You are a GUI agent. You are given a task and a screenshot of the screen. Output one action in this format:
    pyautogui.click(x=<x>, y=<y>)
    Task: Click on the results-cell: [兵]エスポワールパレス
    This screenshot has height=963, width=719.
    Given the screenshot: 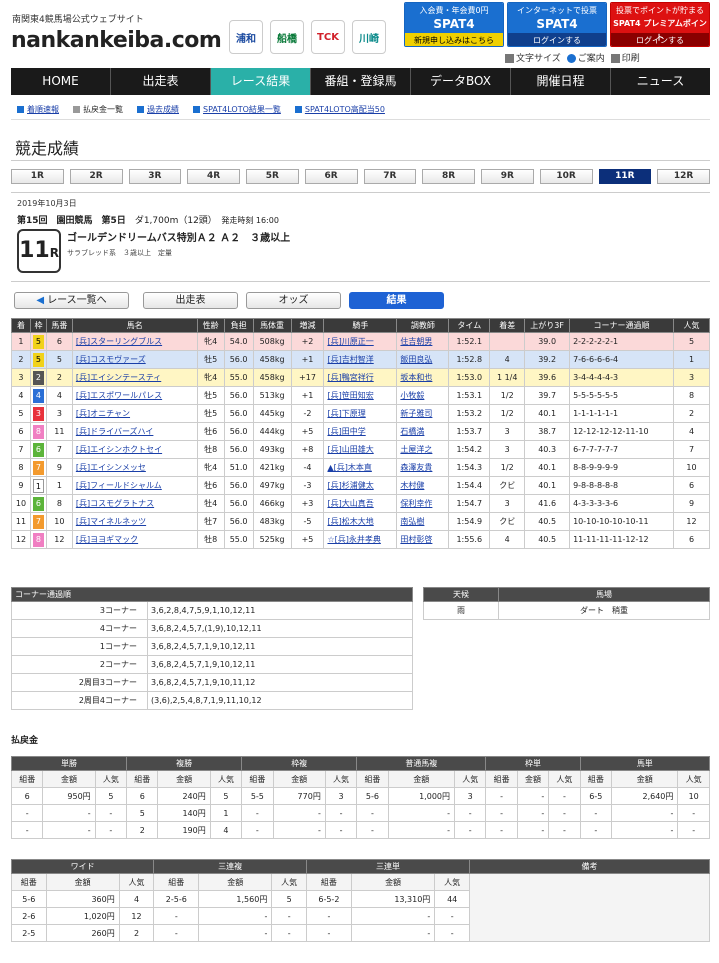 What is the action you would take?
    pyautogui.click(x=134, y=395)
    